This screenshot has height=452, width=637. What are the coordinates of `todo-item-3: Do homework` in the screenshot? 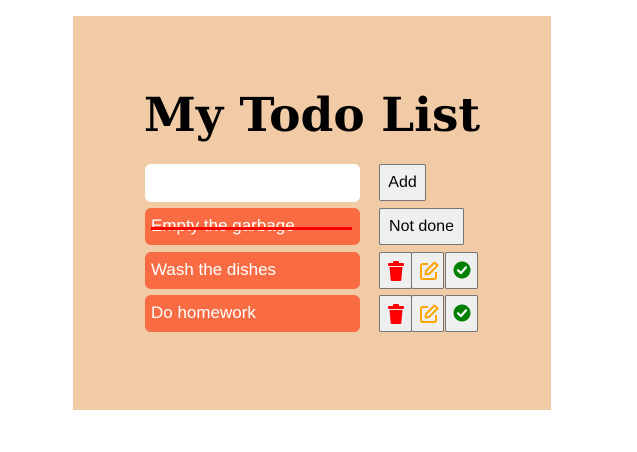 It's located at (252, 313).